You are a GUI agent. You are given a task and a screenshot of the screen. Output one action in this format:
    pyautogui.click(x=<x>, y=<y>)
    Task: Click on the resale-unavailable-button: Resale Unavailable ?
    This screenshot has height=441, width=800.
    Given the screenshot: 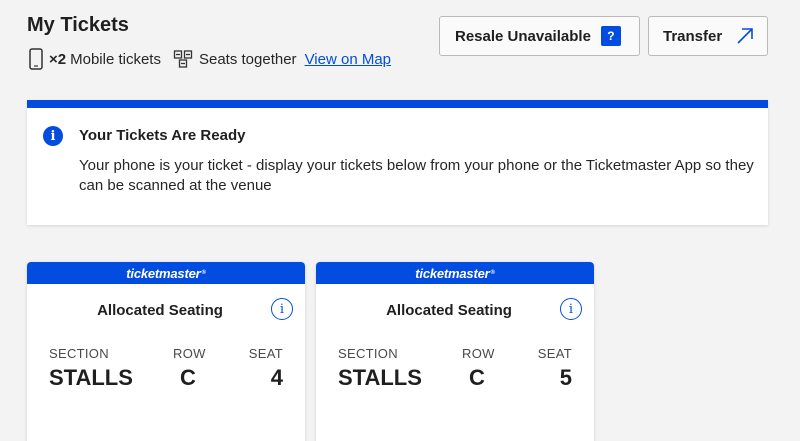 What is the action you would take?
    pyautogui.click(x=539, y=36)
    